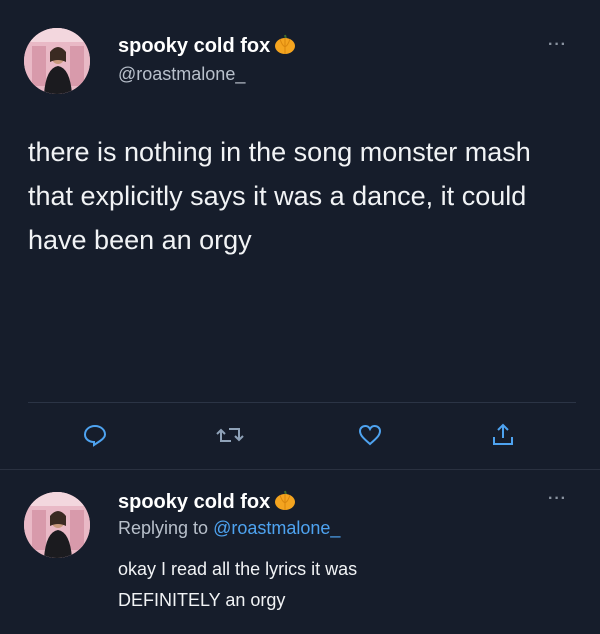 Image resolution: width=600 pixels, height=634 pixels. What do you see at coordinates (300, 435) in the screenshot?
I see `action-bar` at bounding box center [300, 435].